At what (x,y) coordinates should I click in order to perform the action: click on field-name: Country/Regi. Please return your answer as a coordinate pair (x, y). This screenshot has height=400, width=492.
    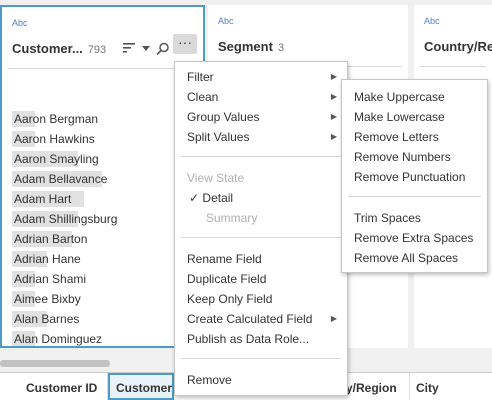
    Looking at the image, I should click on (458, 46).